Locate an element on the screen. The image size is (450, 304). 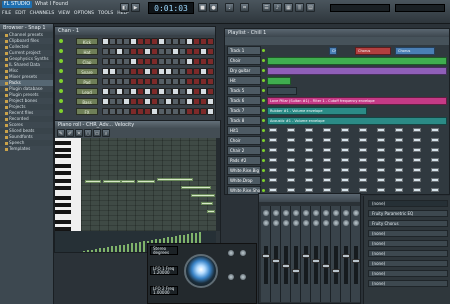
menu-channels: CHANNELS is located at coordinates (42, 13).